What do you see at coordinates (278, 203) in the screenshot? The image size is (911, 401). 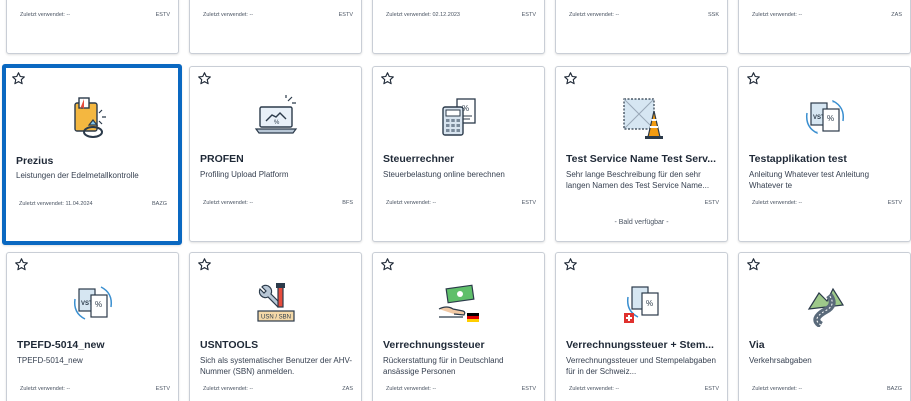 I see `card-footer: Zuletzt verwendet: -- BFS` at bounding box center [278, 203].